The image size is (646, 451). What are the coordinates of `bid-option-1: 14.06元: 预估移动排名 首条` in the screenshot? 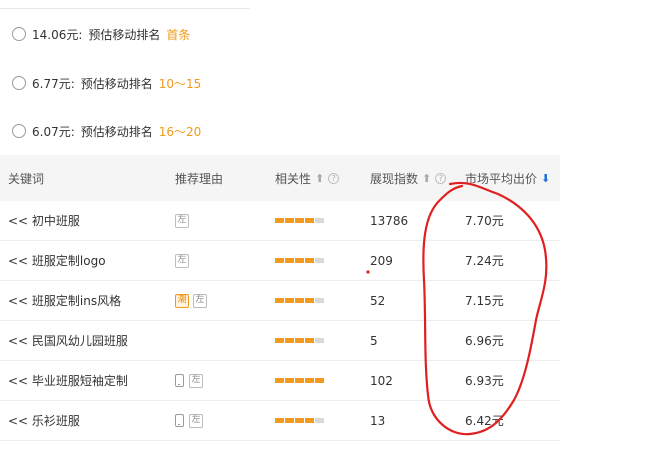 It's located at (101, 34).